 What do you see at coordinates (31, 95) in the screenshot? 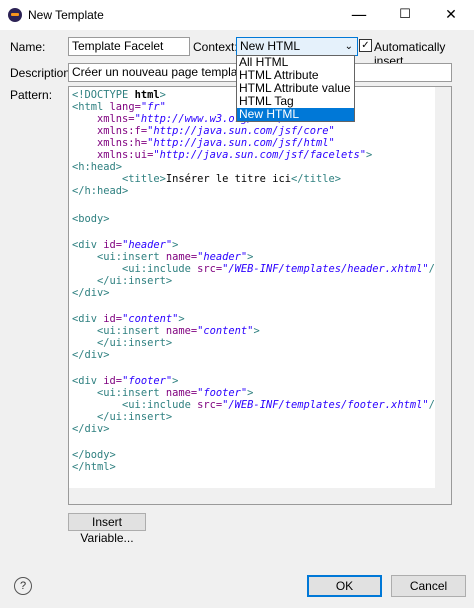
I see `pattern-label: Pattern:` at bounding box center [31, 95].